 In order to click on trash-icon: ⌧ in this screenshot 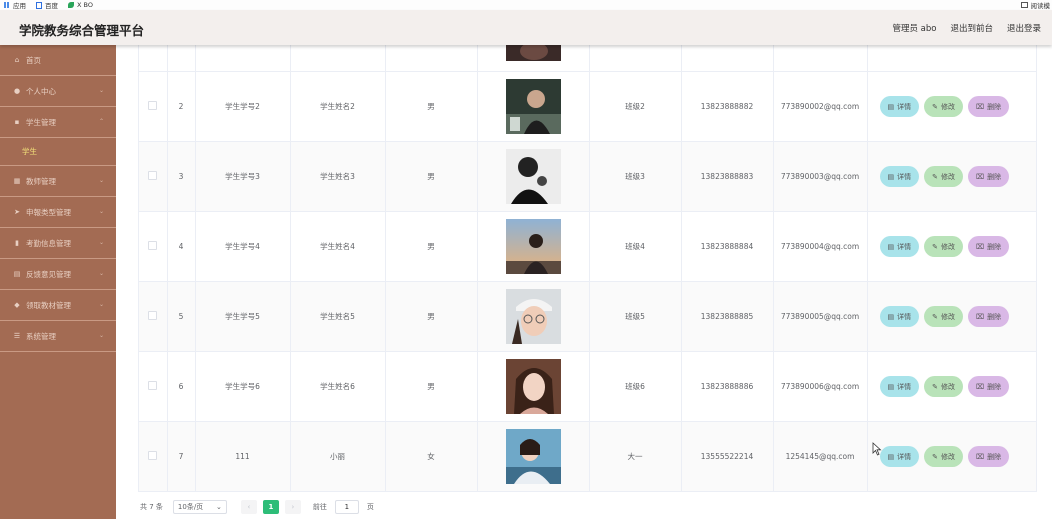, I will do `click(980, 176)`.